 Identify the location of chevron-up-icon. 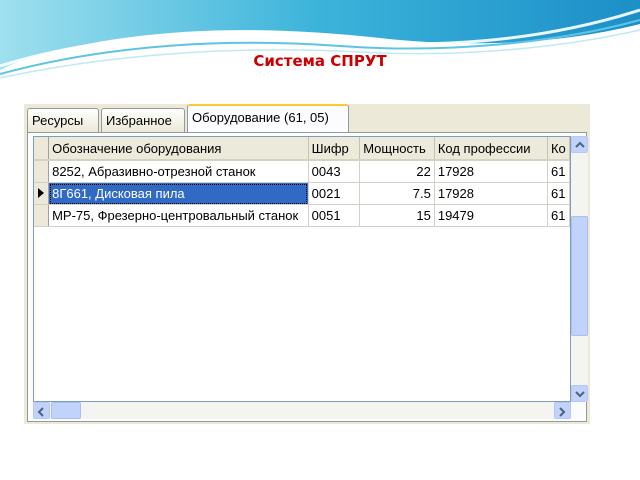
(580, 144).